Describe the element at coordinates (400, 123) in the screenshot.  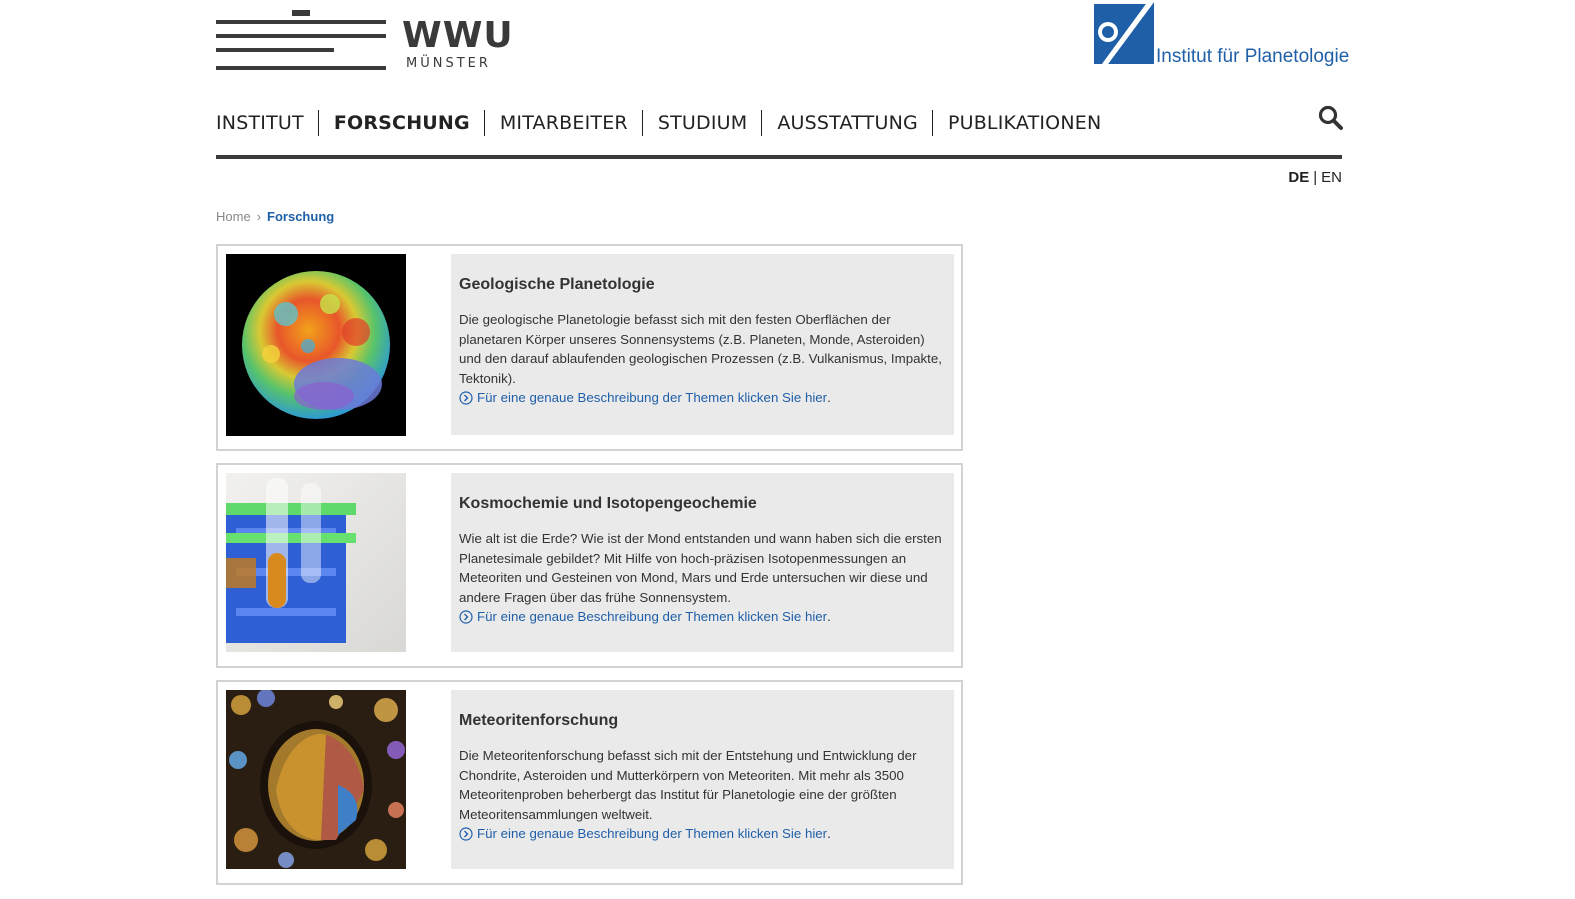
I see `nav-item-forschung: FORSCHUNG` at that location.